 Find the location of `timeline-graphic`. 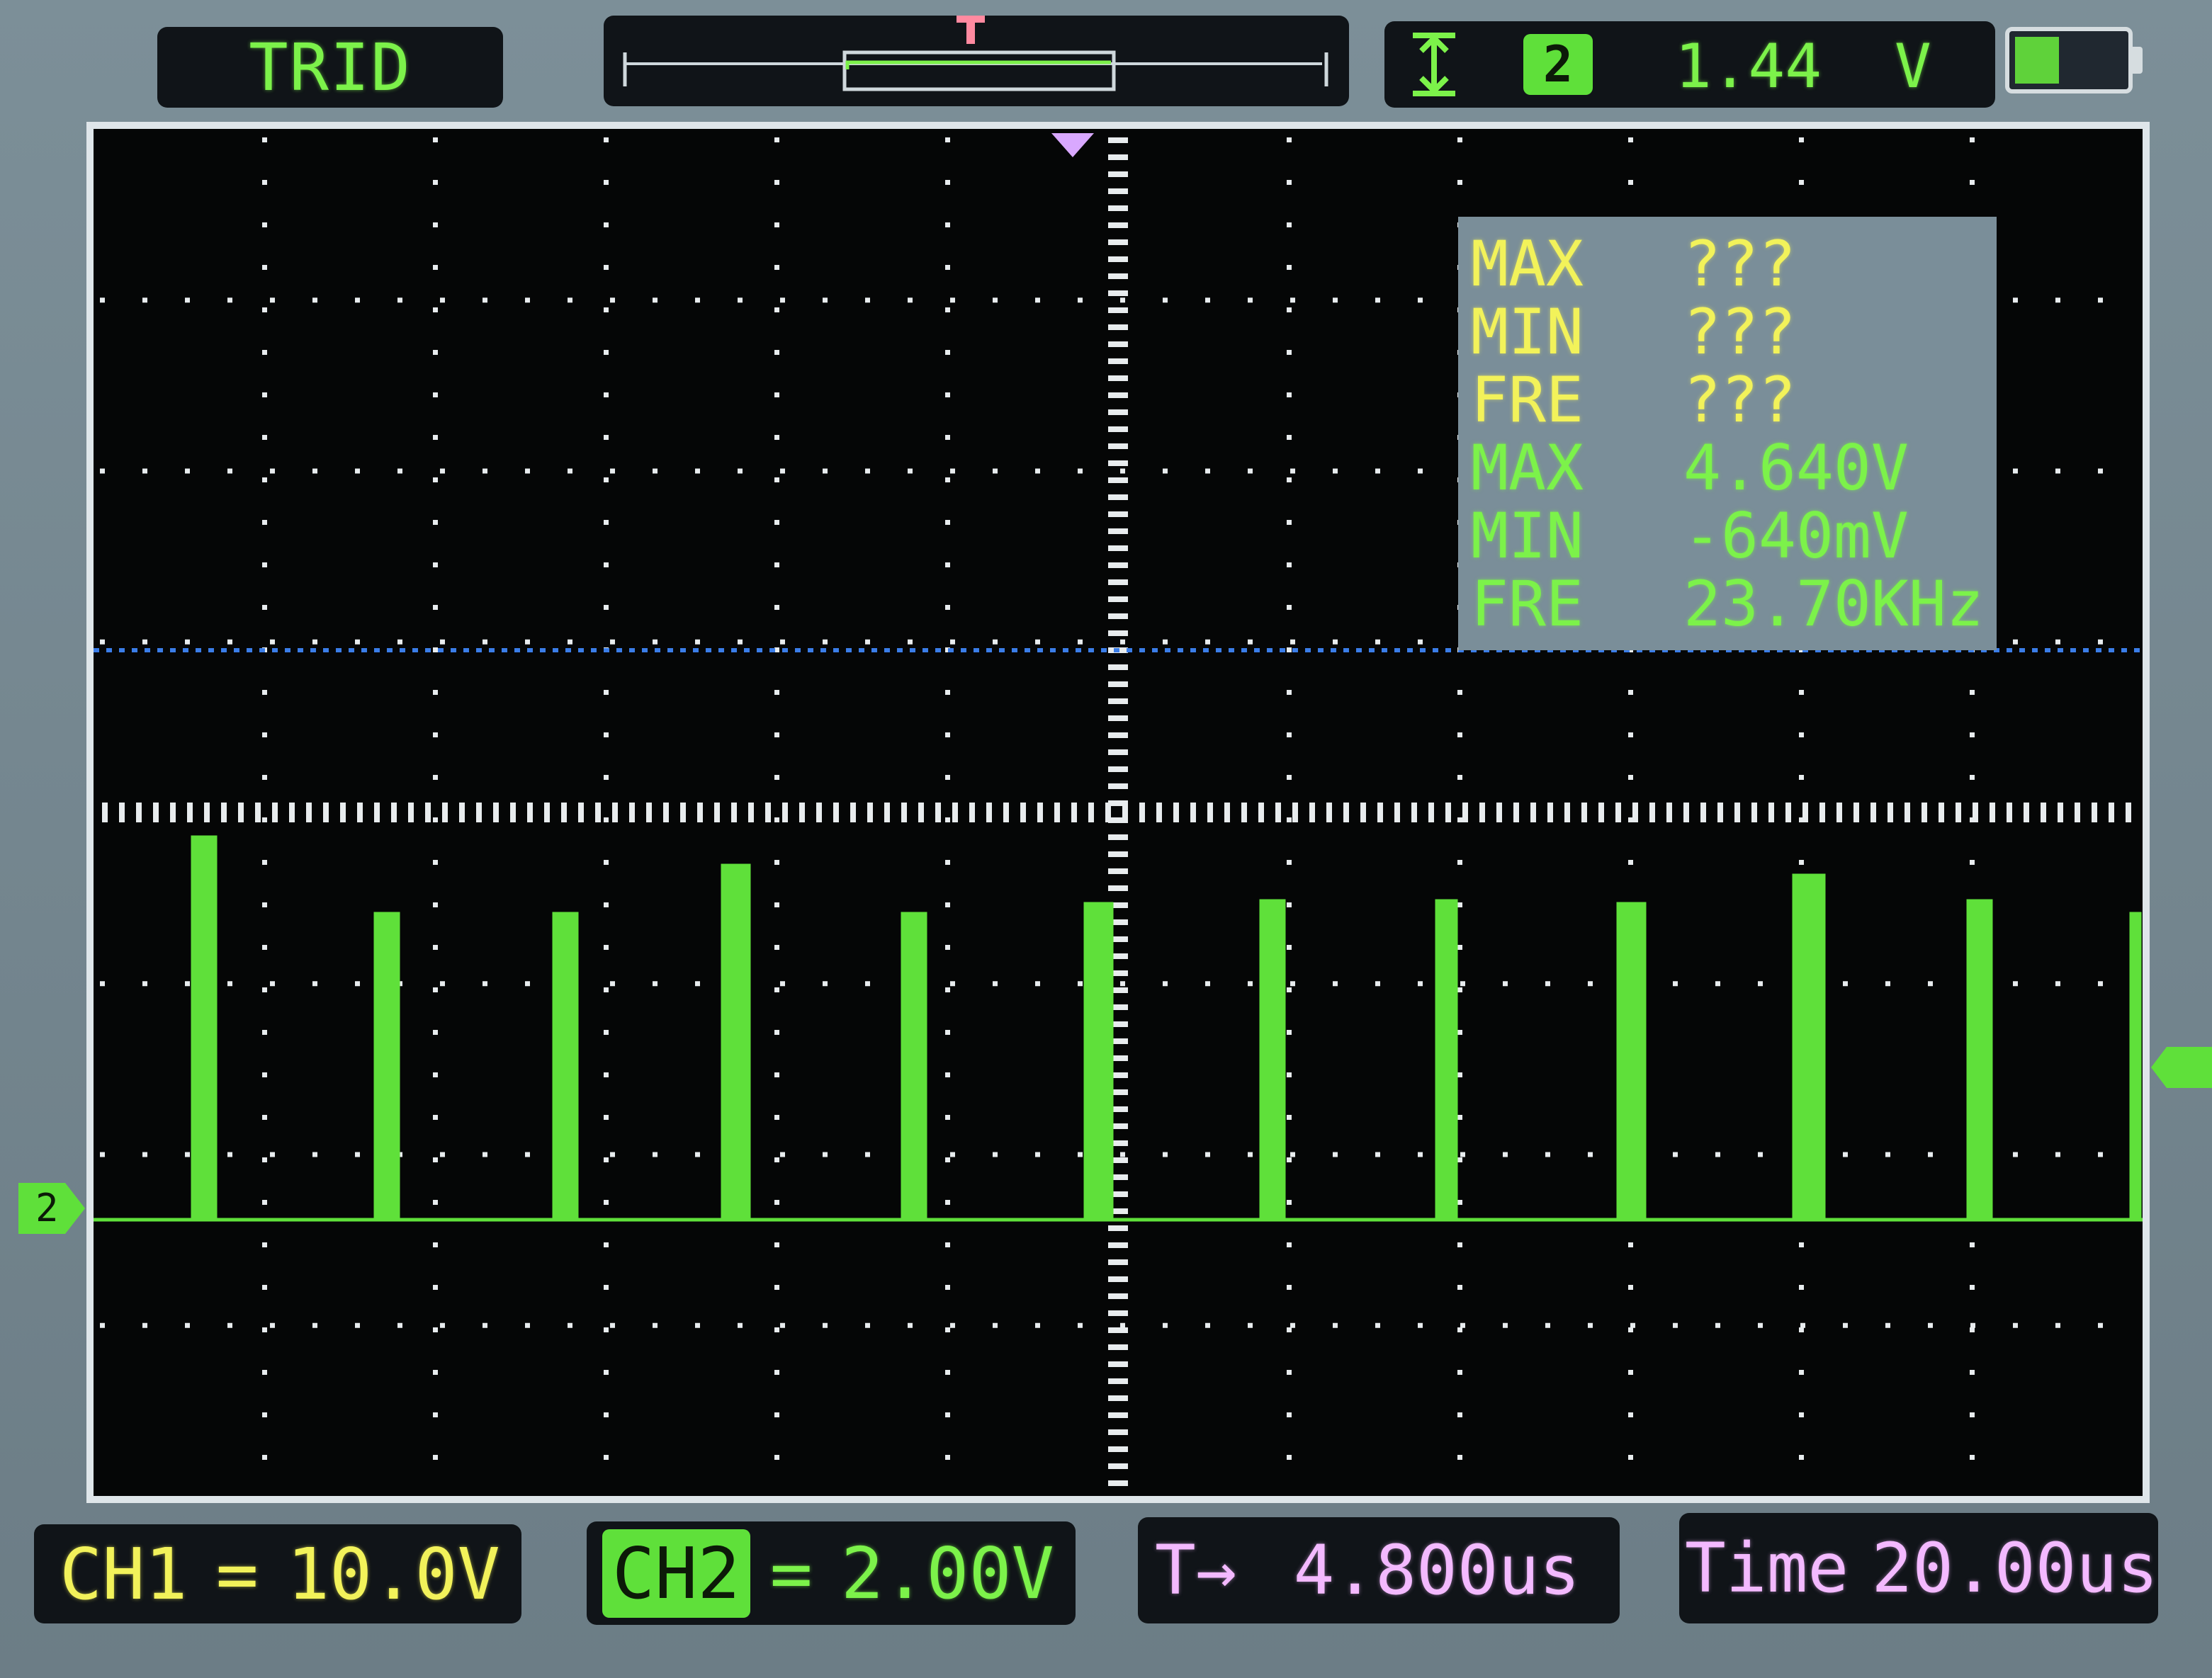

timeline-graphic is located at coordinates (975, 53).